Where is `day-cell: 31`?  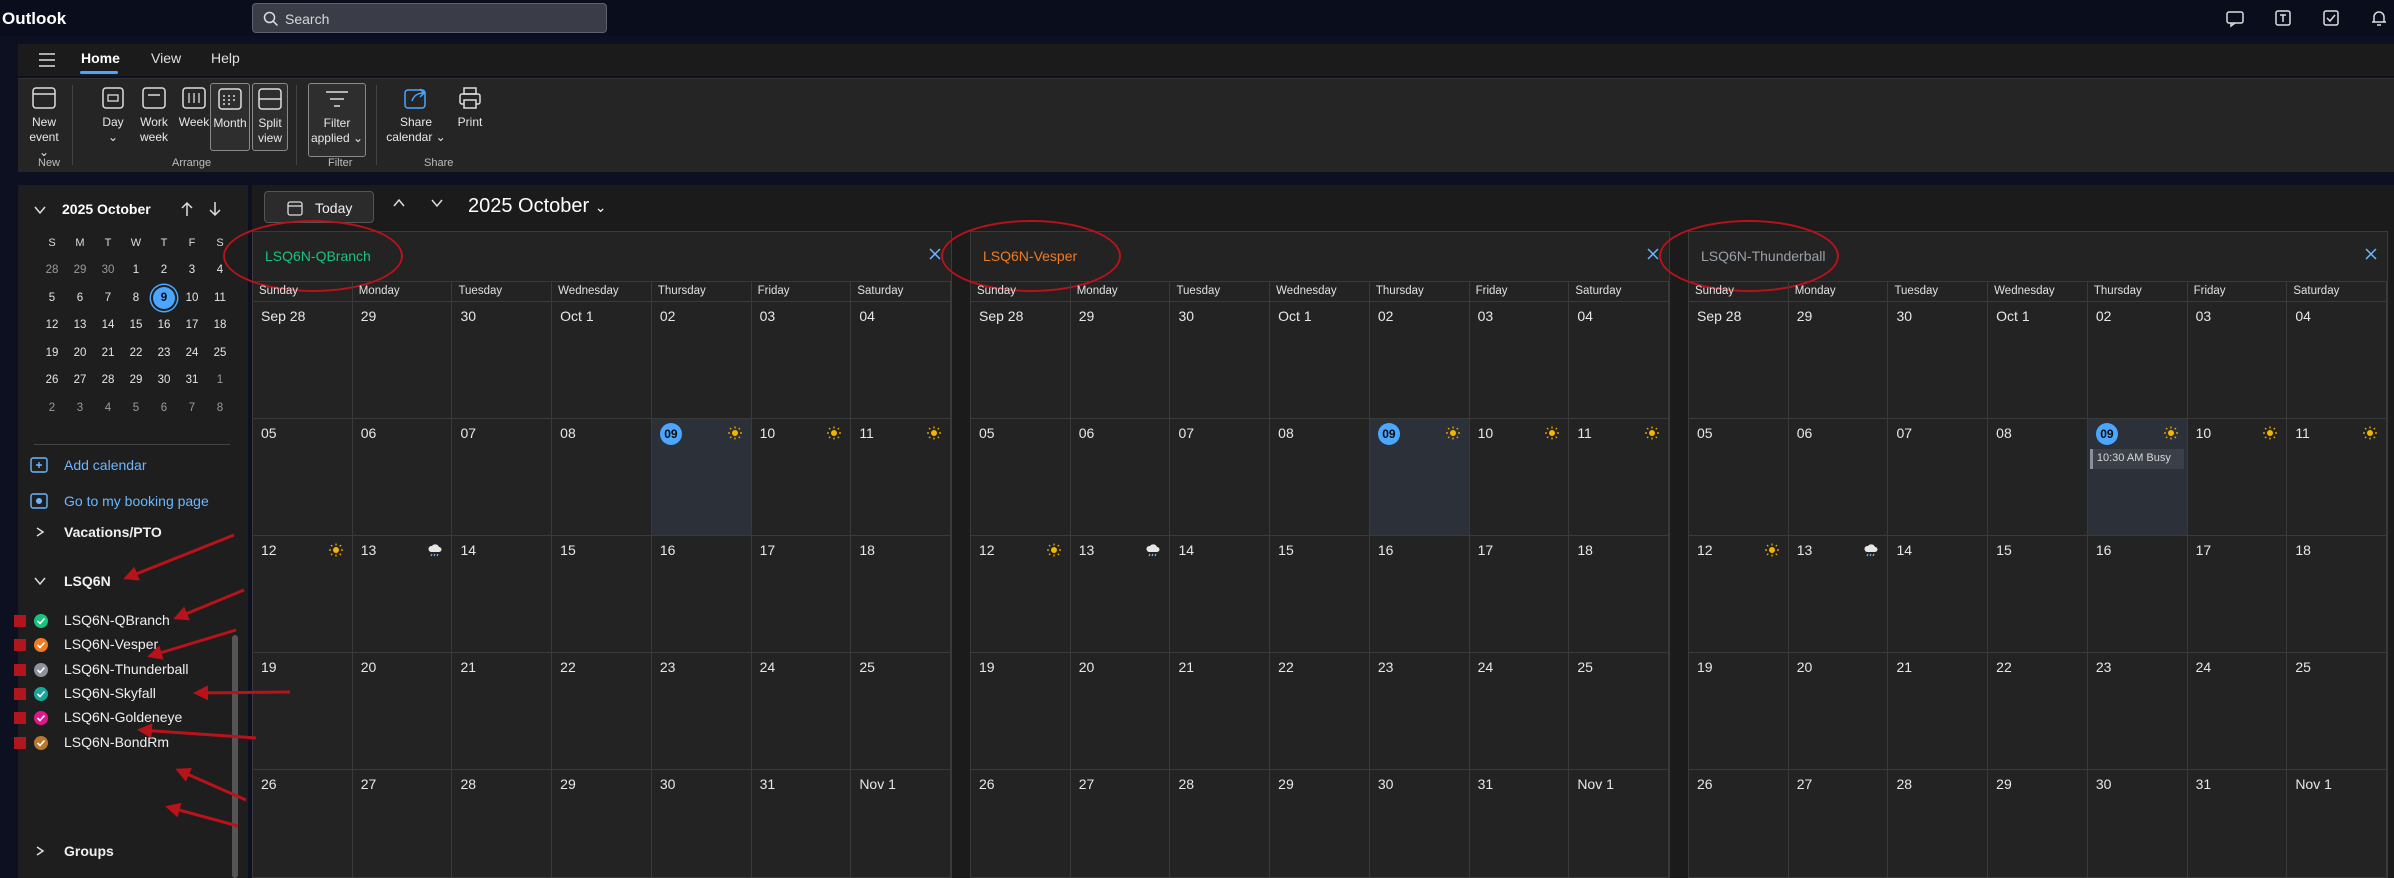
day-cell: 31 is located at coordinates (802, 824).